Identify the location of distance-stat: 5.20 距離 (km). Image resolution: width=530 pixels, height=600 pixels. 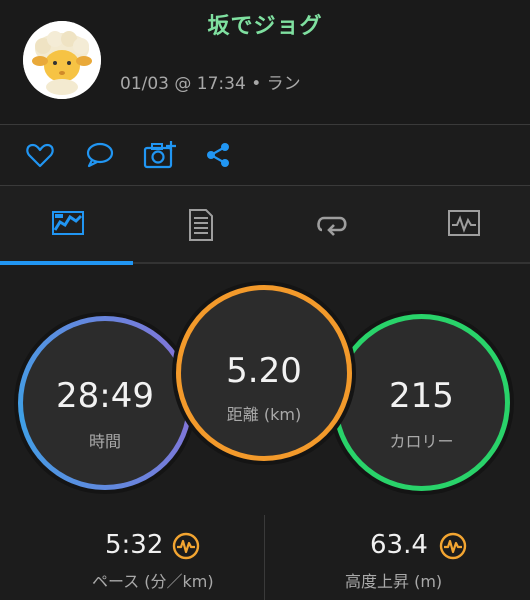
(264, 373).